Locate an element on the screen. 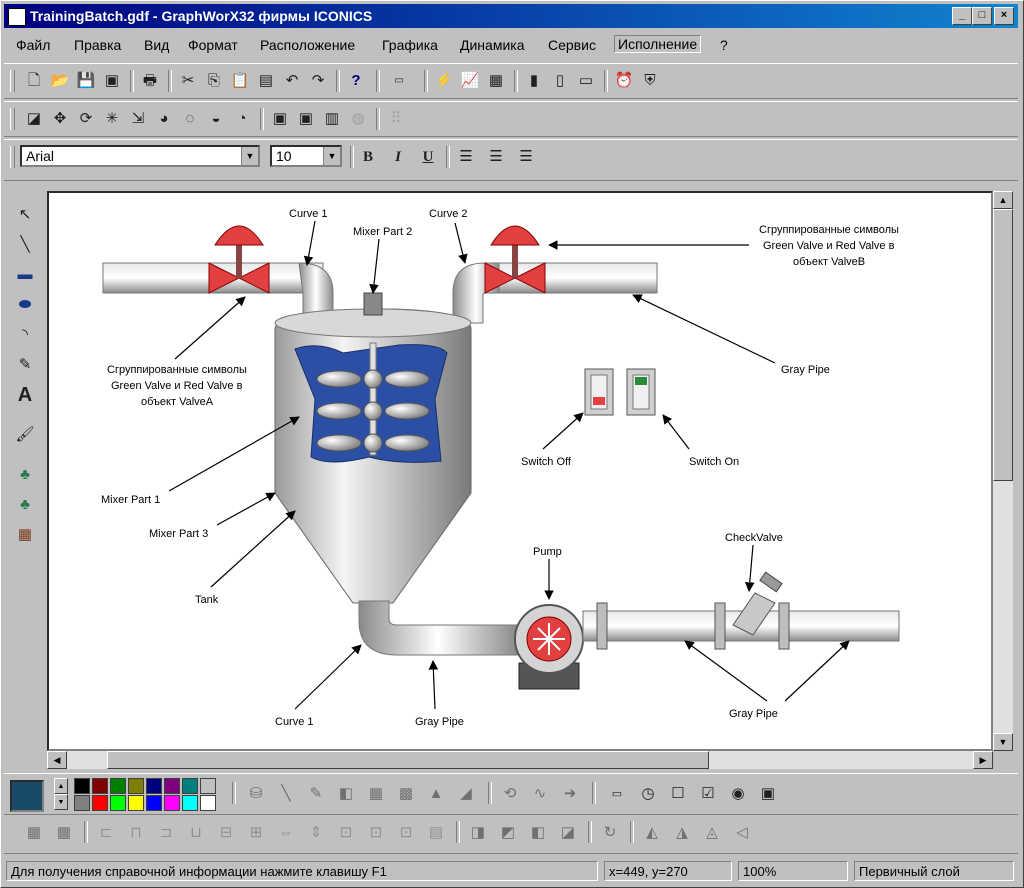 The width and height of the screenshot is (1024, 888). box-icon: ☐ is located at coordinates (678, 794).